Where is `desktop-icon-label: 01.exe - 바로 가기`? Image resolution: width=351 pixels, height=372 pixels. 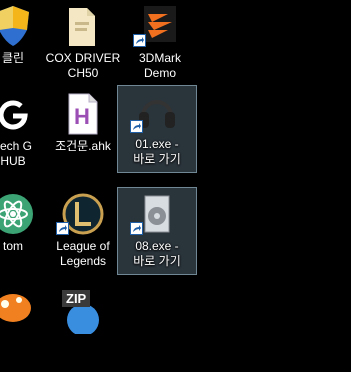 desktop-icon-label: 01.exe - 바로 가기 is located at coordinates (157, 151).